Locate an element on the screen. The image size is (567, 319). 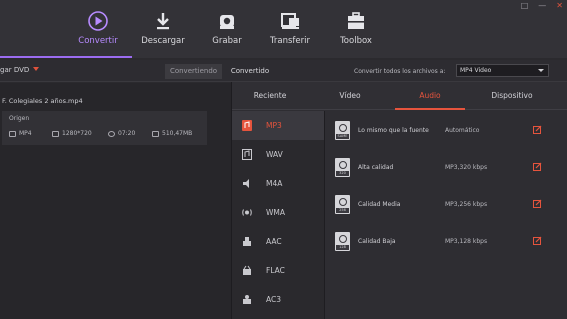
format-item-wma: WMA is located at coordinates (278, 212).